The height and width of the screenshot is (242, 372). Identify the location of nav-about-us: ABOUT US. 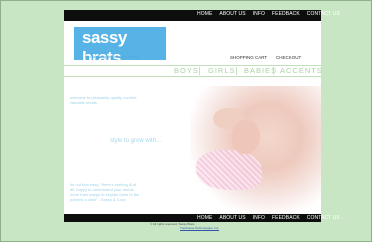
(232, 14).